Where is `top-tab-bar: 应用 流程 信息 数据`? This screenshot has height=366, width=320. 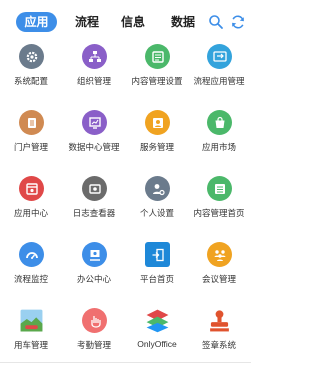 top-tab-bar: 应用 流程 信息 数据 is located at coordinates (125, 20).